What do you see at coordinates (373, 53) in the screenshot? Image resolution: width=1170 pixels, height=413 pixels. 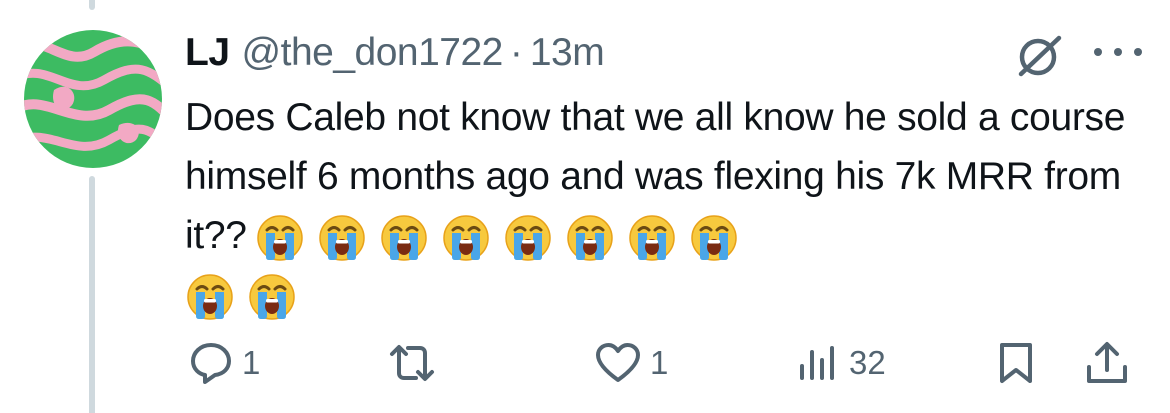 I see `author-handle: @the_don1722` at bounding box center [373, 53].